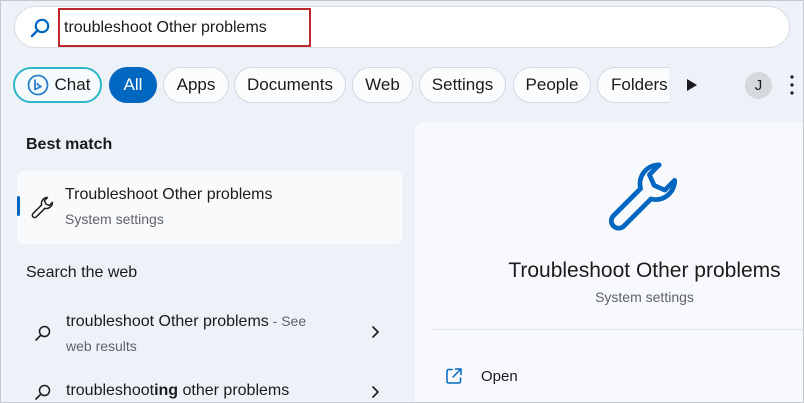 This screenshot has width=804, height=403. I want to click on best-match-title: Troubleshoot Other problems, so click(169, 194).